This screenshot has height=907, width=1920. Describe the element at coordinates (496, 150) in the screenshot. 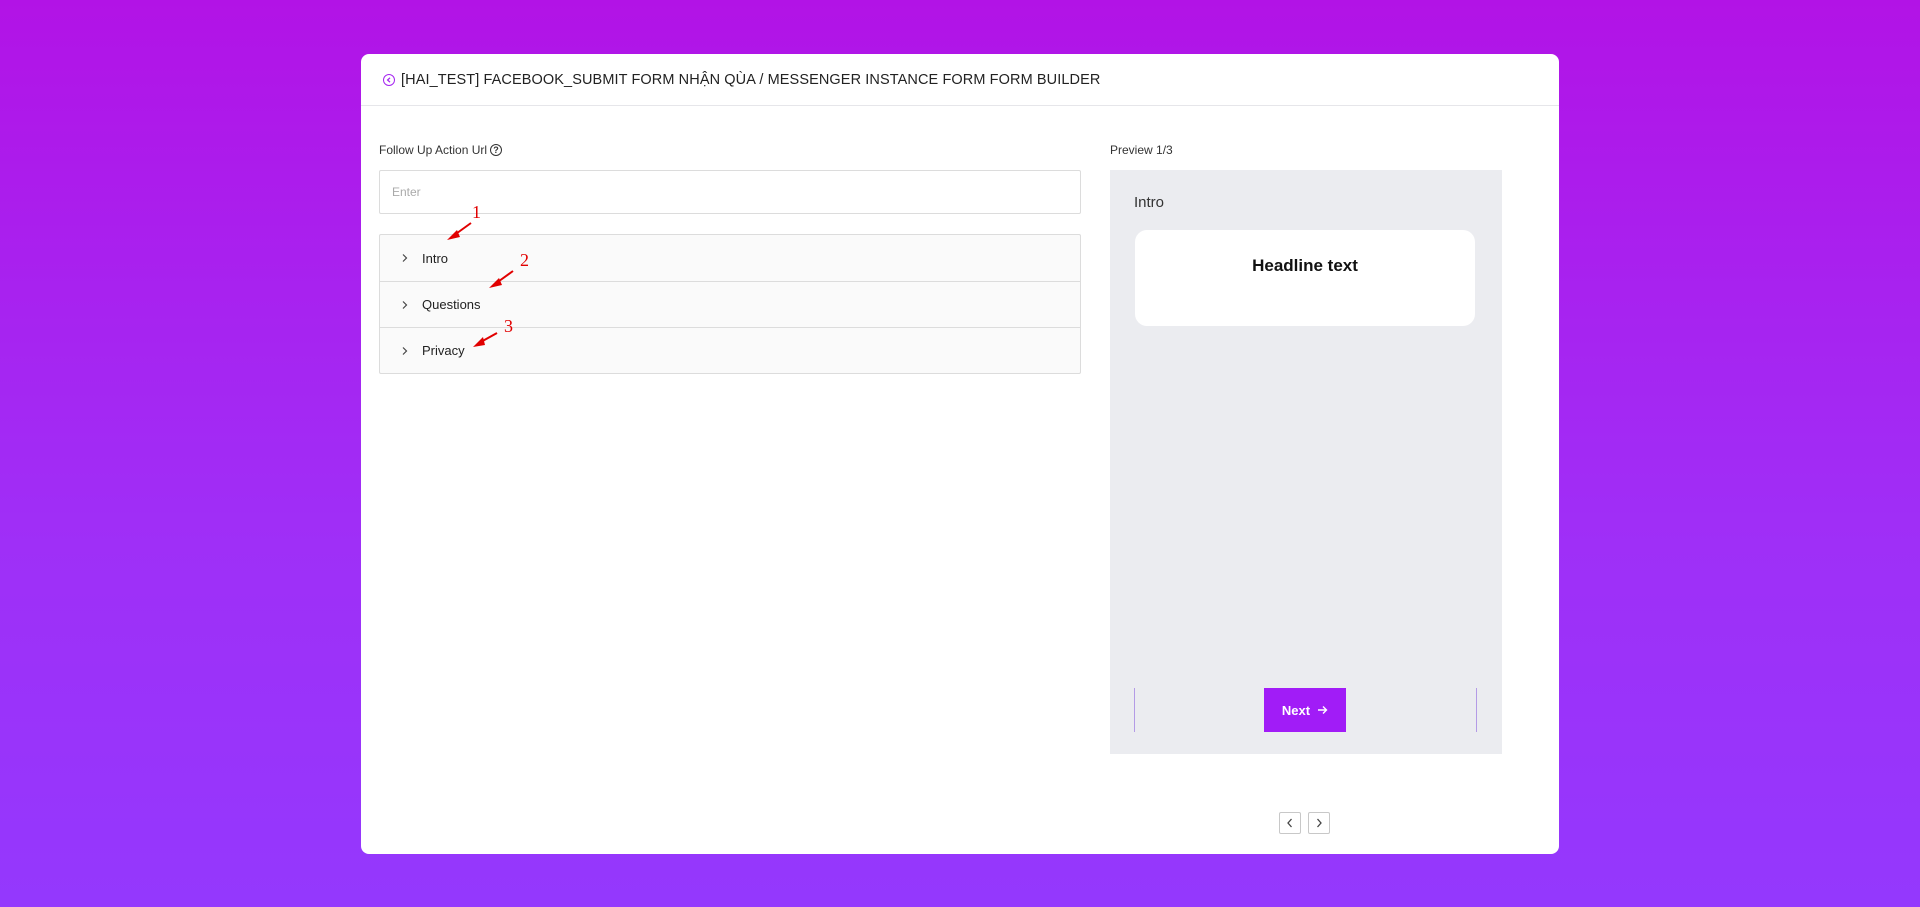

I see `question-circle-icon: ?` at that location.